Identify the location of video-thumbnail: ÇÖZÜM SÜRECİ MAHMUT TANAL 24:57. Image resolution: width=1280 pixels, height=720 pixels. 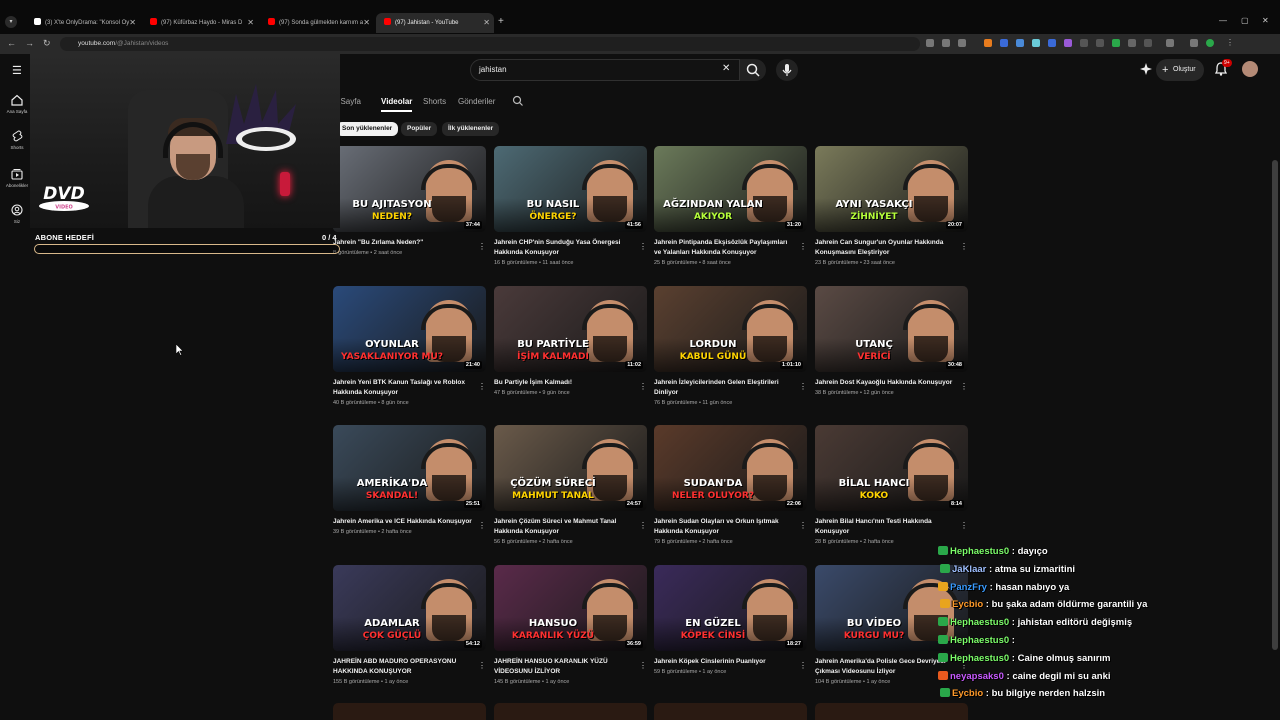
(570, 468).